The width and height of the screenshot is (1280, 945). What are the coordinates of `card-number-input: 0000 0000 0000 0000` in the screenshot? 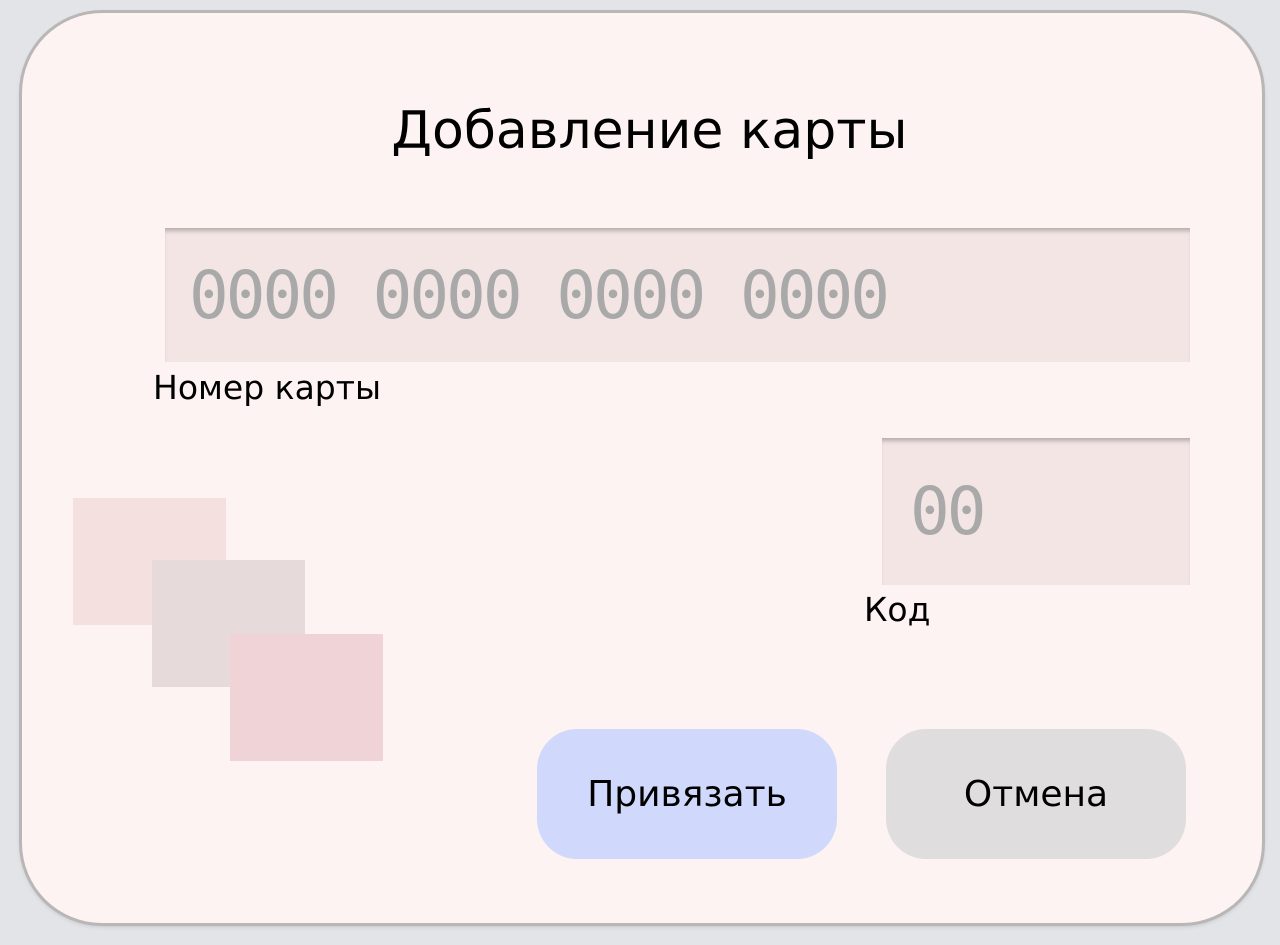 It's located at (677, 295).